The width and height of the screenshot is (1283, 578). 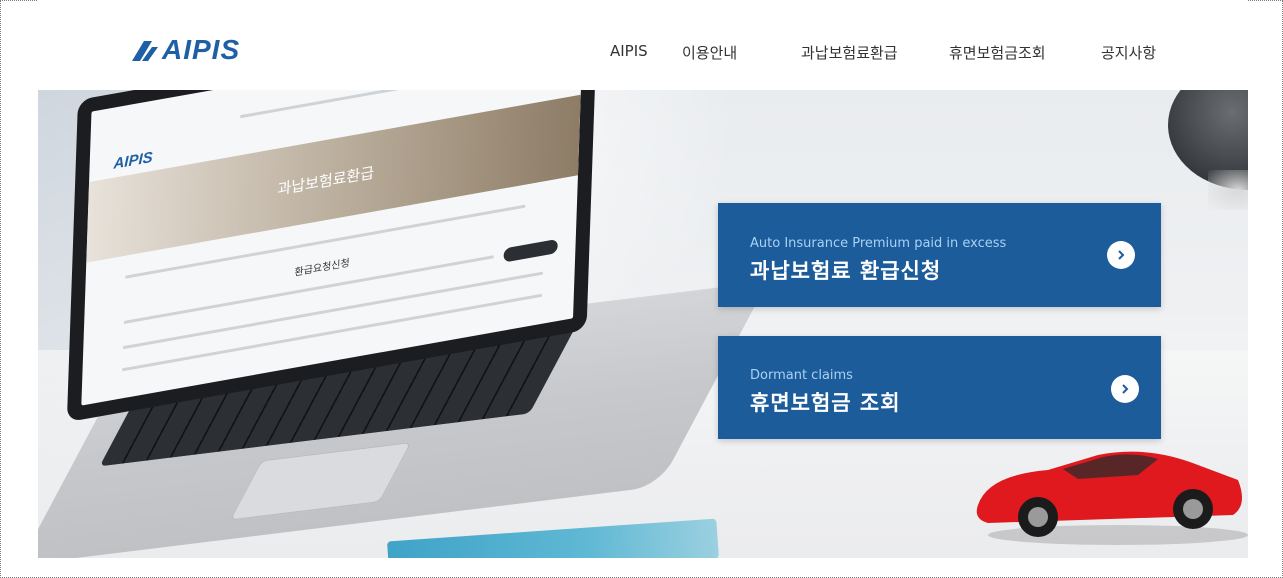 What do you see at coordinates (849, 52) in the screenshot?
I see `nav-item-premium-refund: 과납보험료환급` at bounding box center [849, 52].